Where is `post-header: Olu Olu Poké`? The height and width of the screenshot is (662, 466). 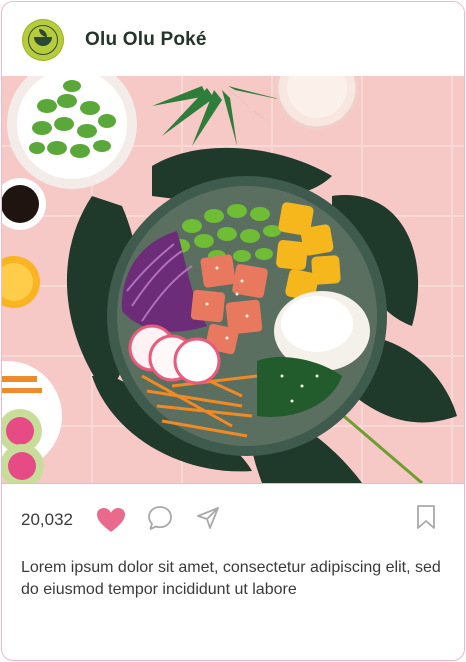 post-header: Olu Olu Poké is located at coordinates (233, 39).